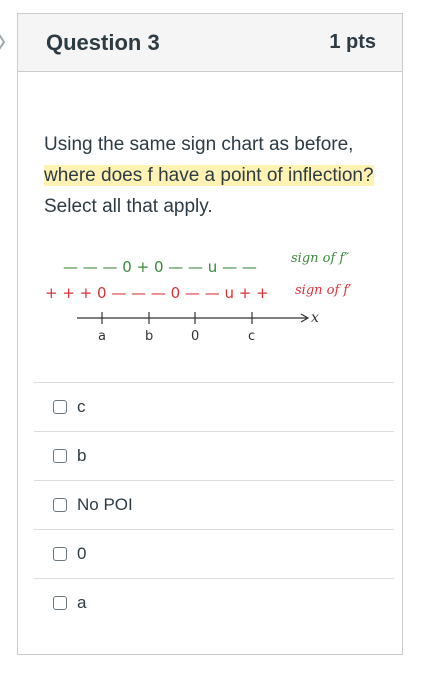 This screenshot has width=437, height=700. What do you see at coordinates (102, 335) in the screenshot?
I see `tick-label-a: a` at bounding box center [102, 335].